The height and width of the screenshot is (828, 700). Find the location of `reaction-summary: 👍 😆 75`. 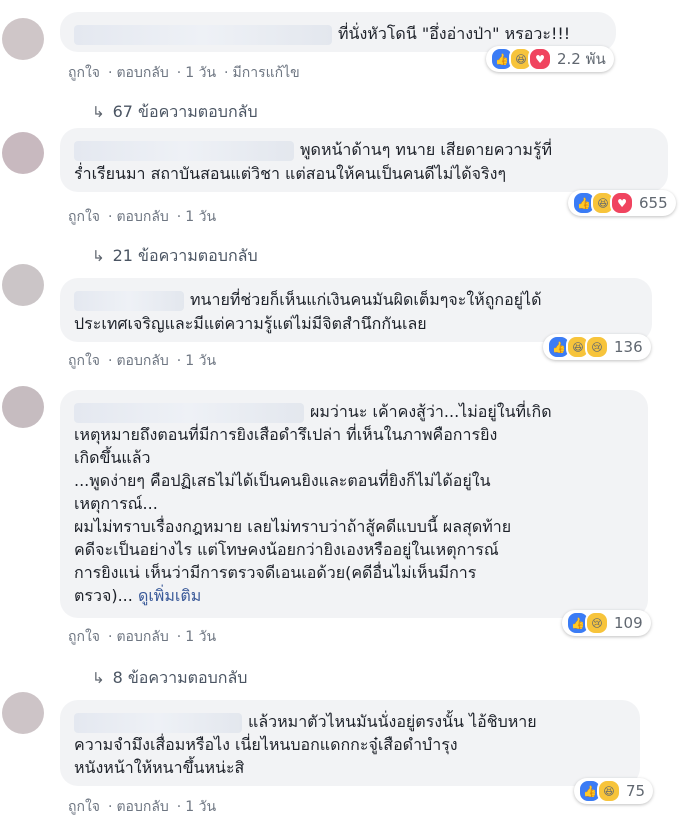

reaction-summary: 👍 😆 75 is located at coordinates (614, 791).